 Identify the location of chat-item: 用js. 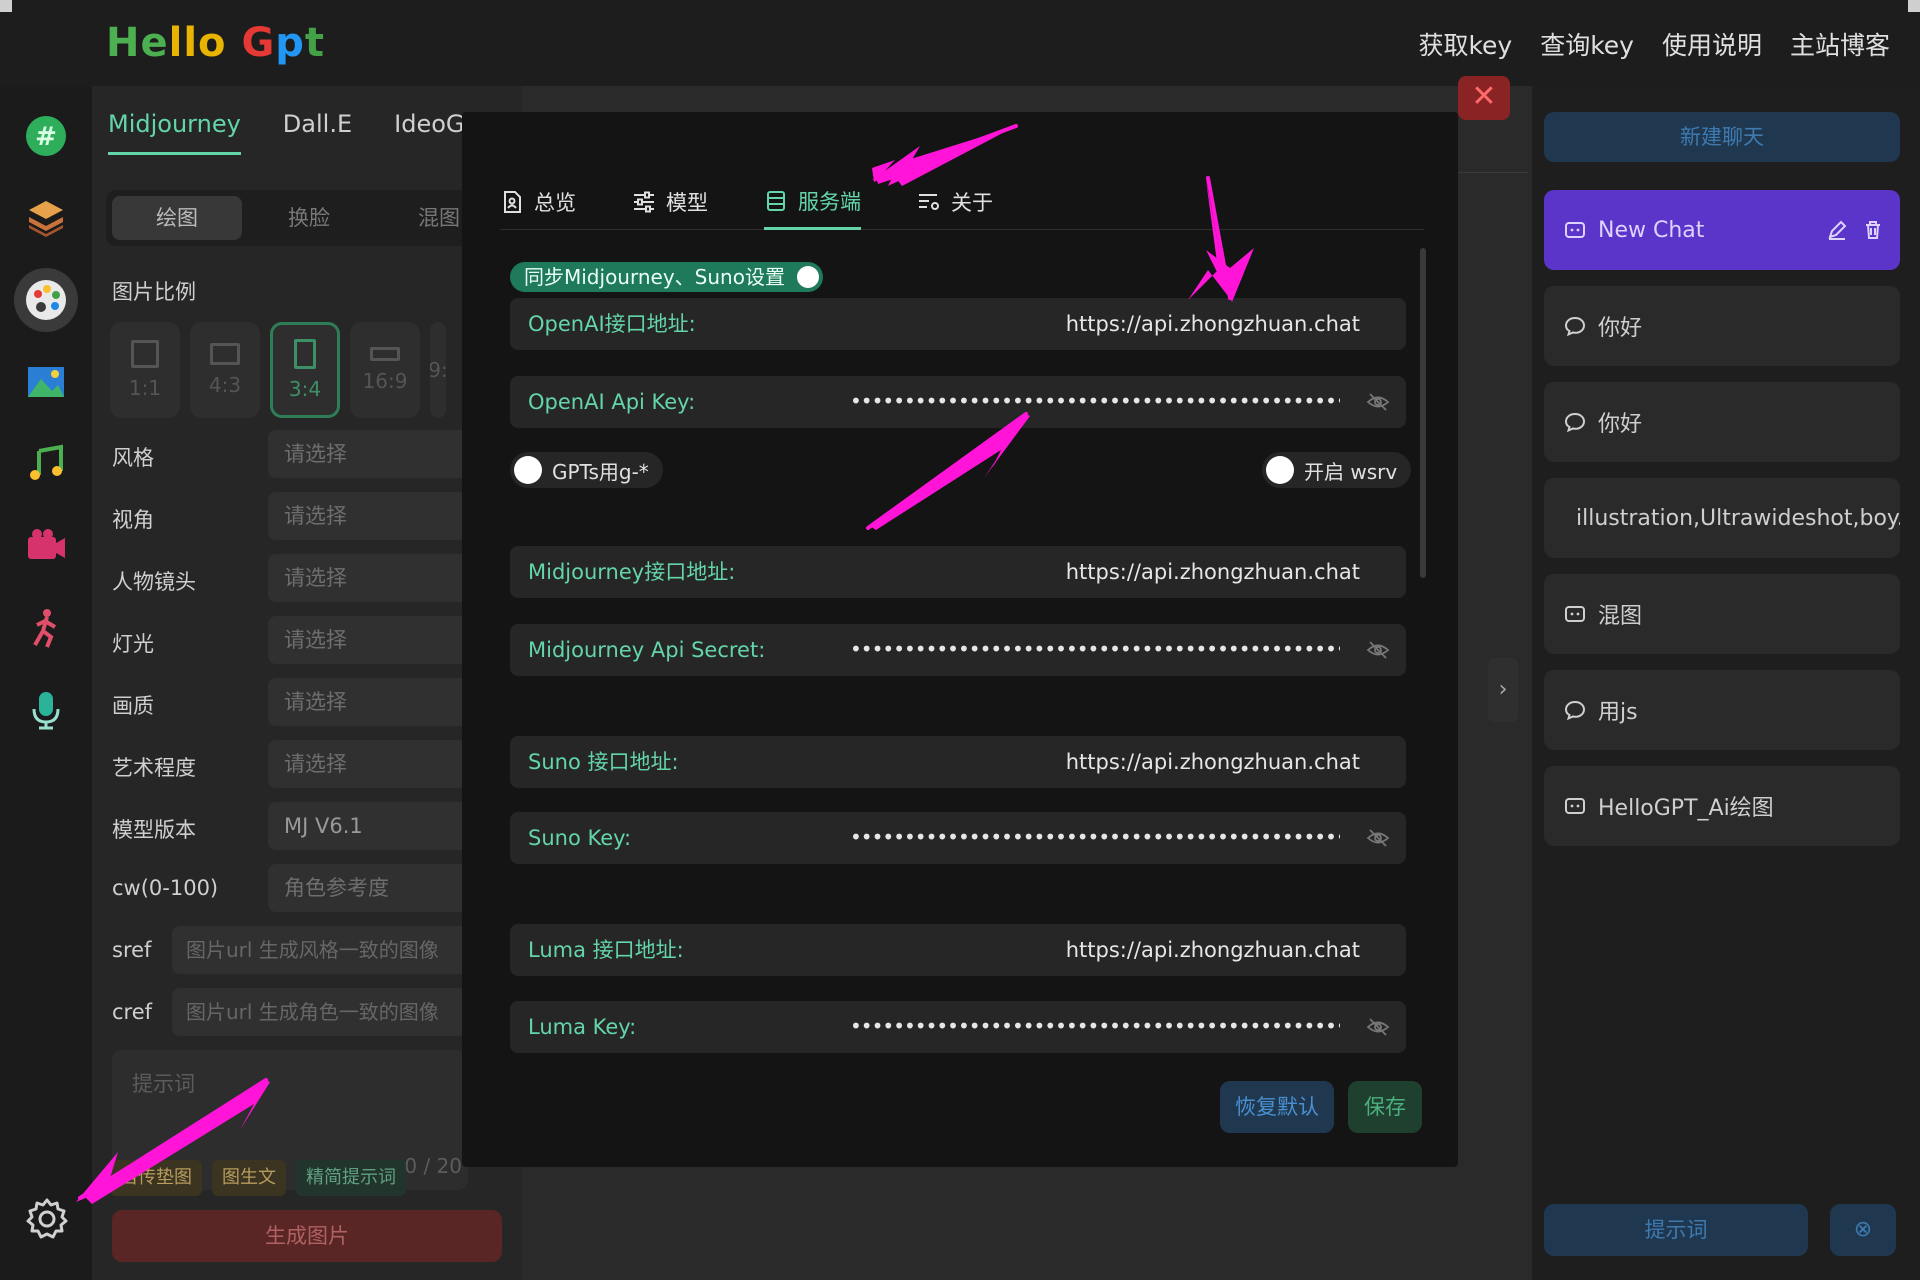
(1722, 710).